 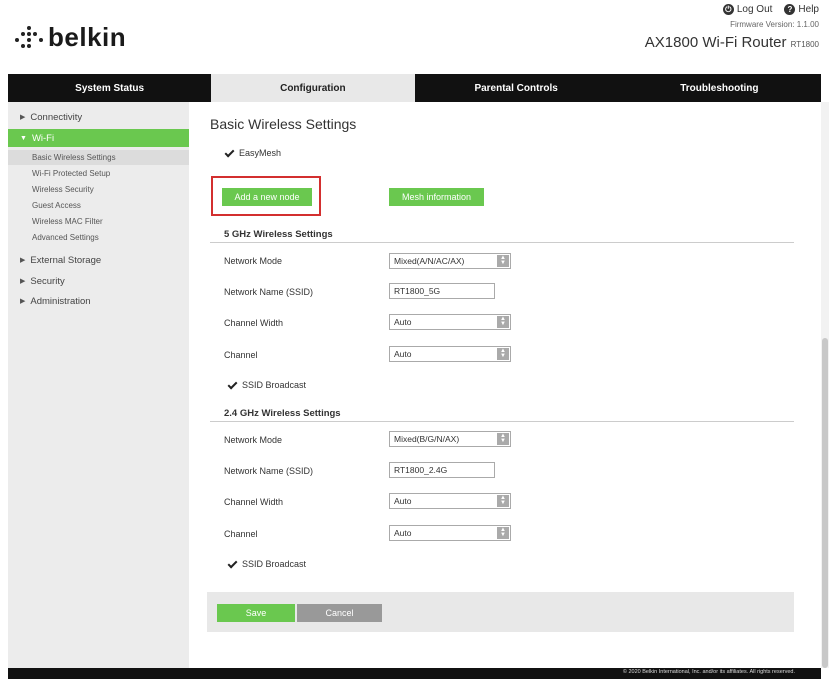 What do you see at coordinates (790, 9) in the screenshot?
I see `help-icon: ?` at bounding box center [790, 9].